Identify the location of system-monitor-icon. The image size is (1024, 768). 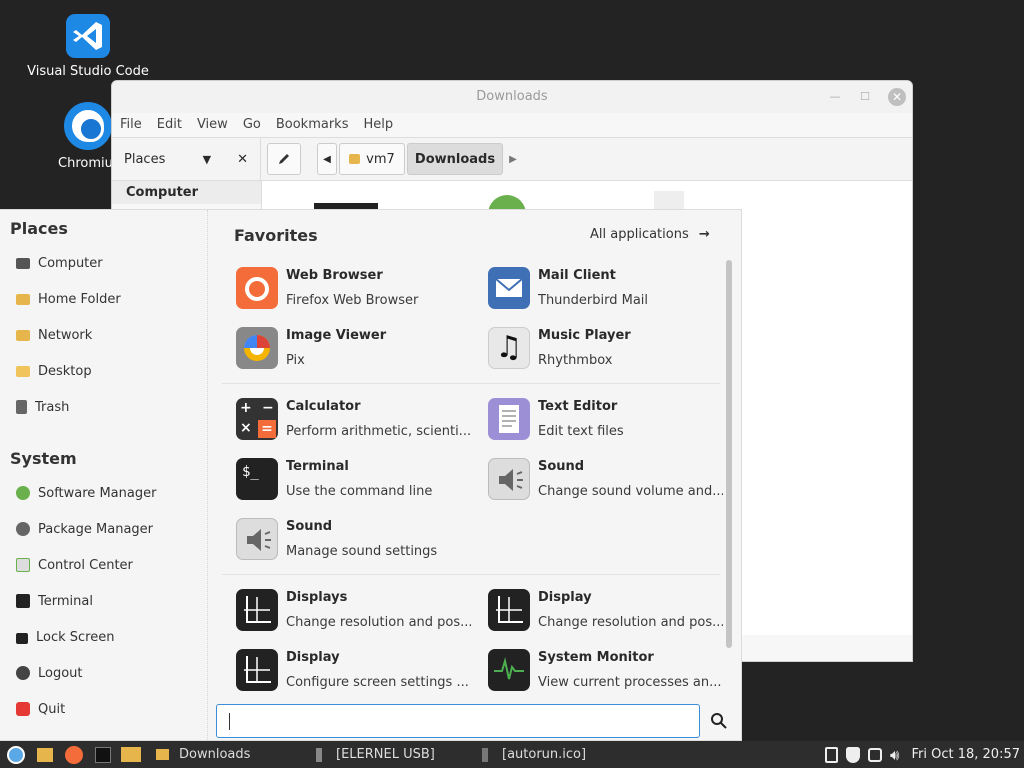
(509, 670).